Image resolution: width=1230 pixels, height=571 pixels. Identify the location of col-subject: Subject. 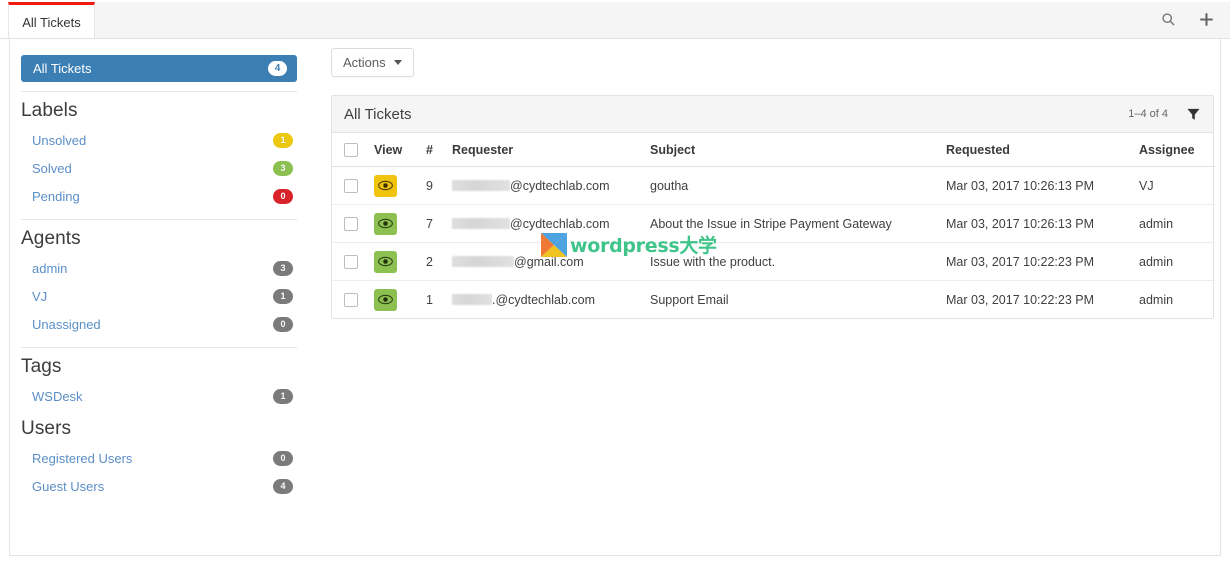
(798, 150).